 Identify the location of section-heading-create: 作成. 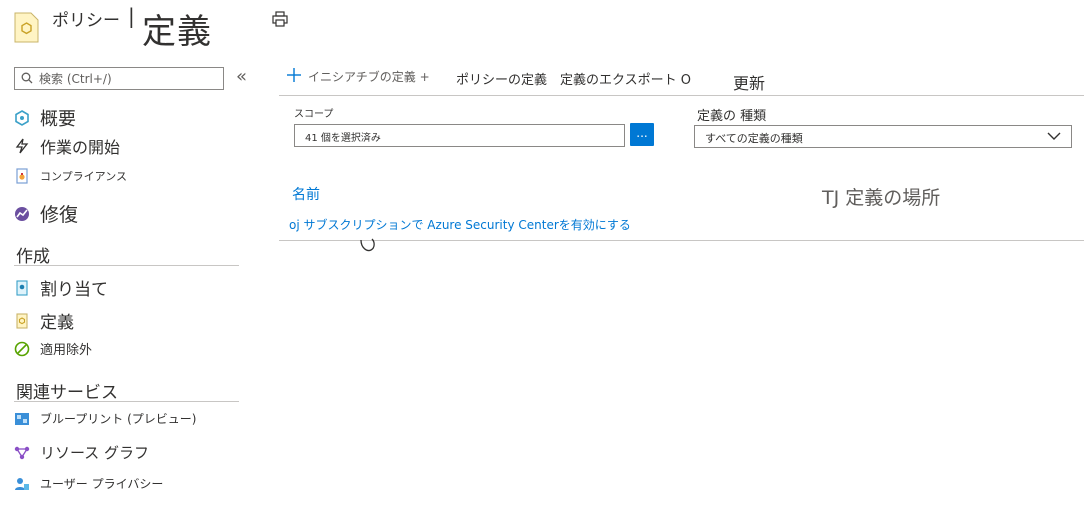
(33, 257).